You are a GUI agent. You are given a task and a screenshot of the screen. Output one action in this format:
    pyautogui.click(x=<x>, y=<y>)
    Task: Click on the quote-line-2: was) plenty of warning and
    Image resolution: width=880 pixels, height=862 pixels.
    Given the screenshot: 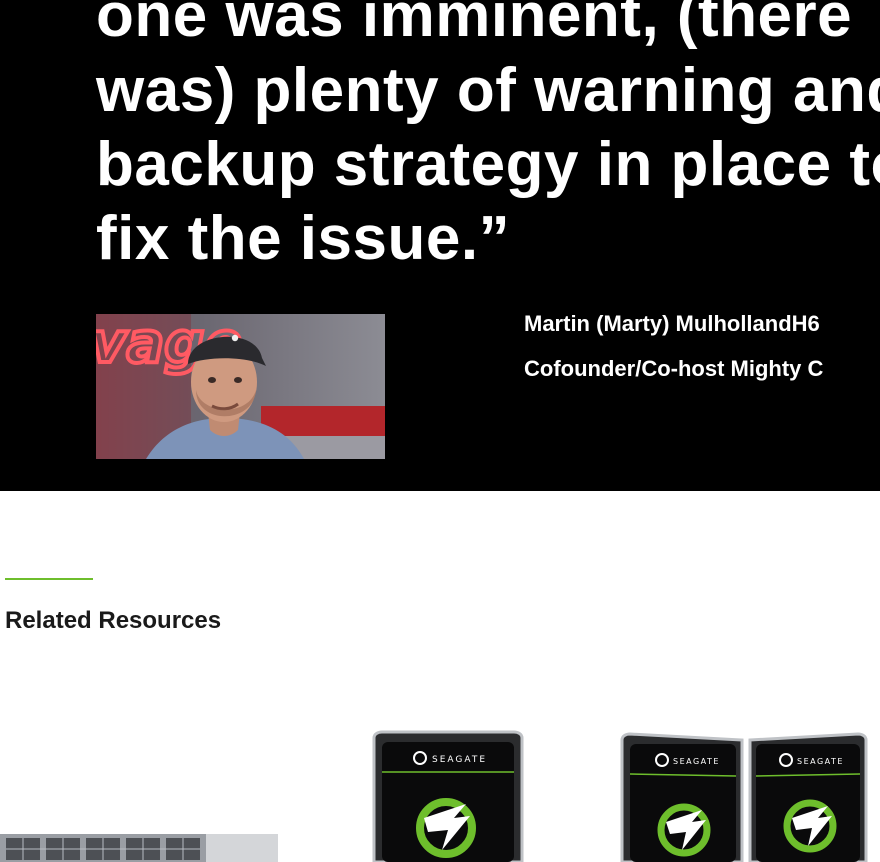 What is the action you would take?
    pyautogui.click(x=488, y=90)
    